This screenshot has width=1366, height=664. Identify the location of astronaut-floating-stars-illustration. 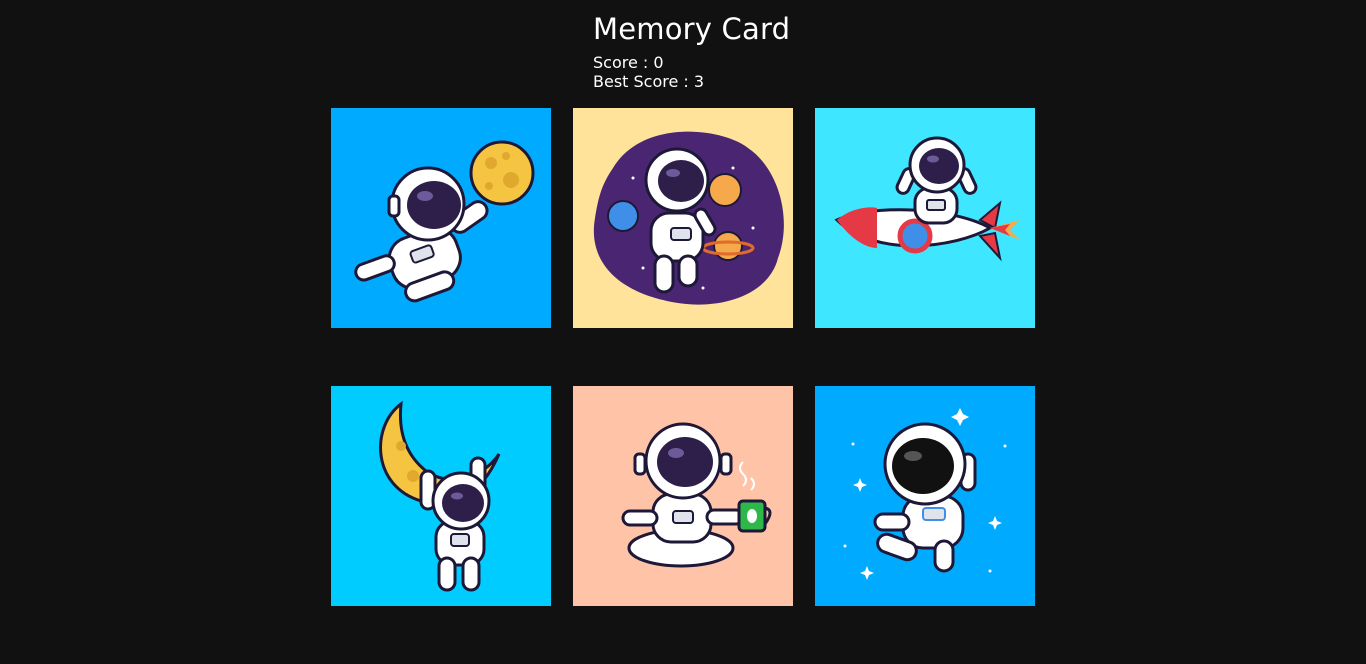
(925, 496).